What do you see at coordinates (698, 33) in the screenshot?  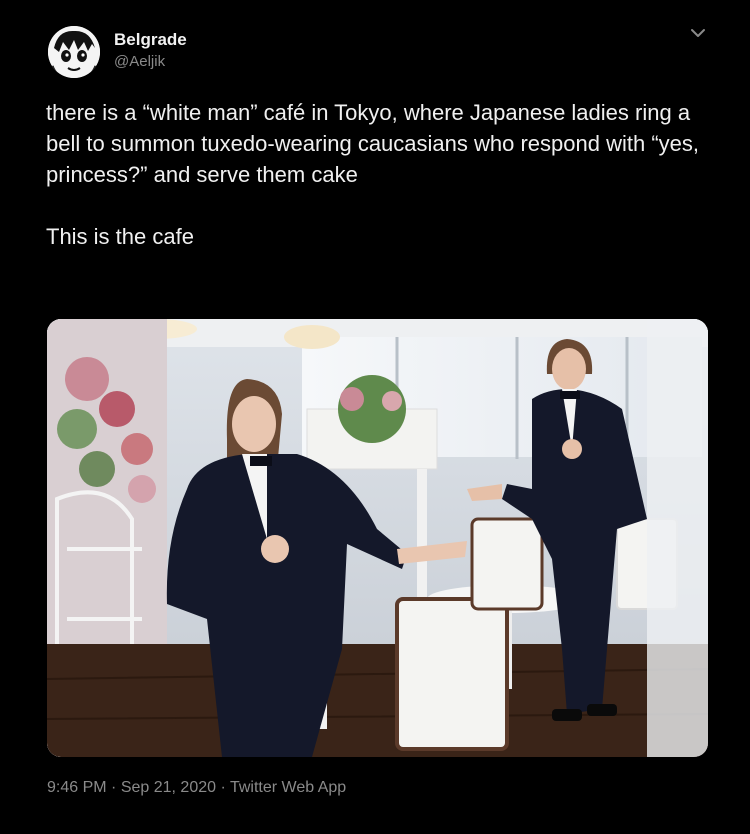 I see `chevron-down-icon` at bounding box center [698, 33].